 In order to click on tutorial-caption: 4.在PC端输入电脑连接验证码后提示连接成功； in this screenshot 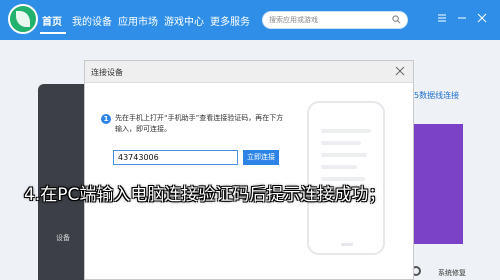, I will do `click(205, 195)`.